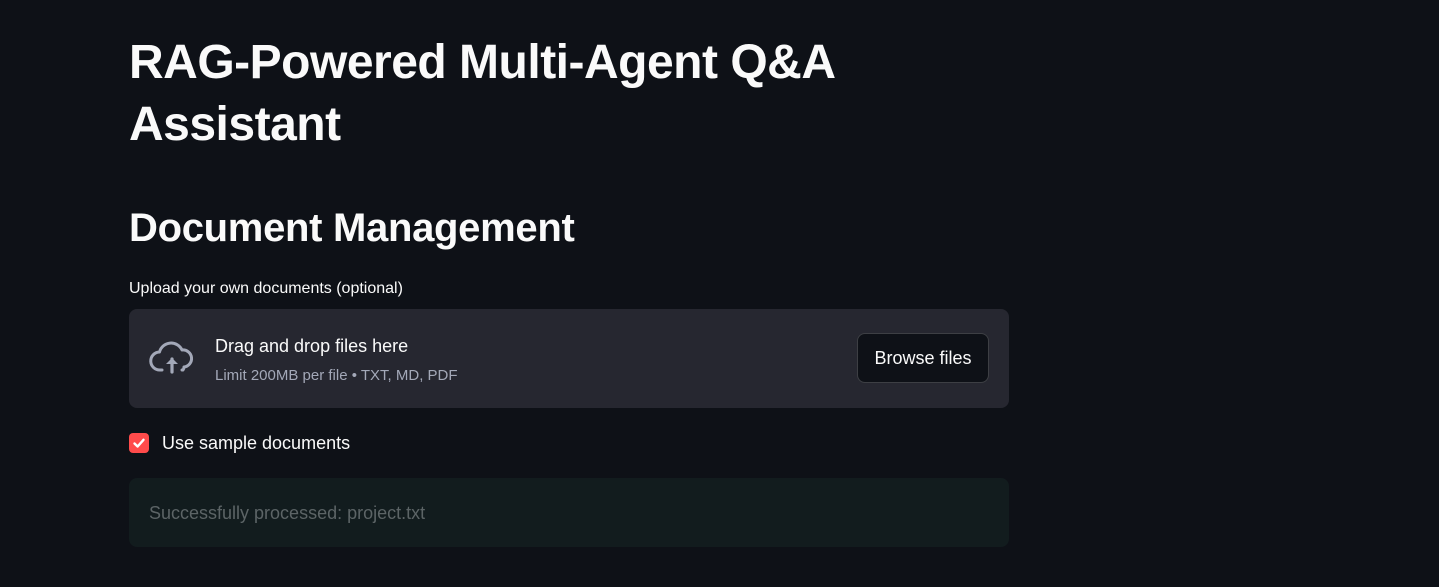 The image size is (1439, 587). What do you see at coordinates (171, 357) in the screenshot?
I see `cloud-upload-icon` at bounding box center [171, 357].